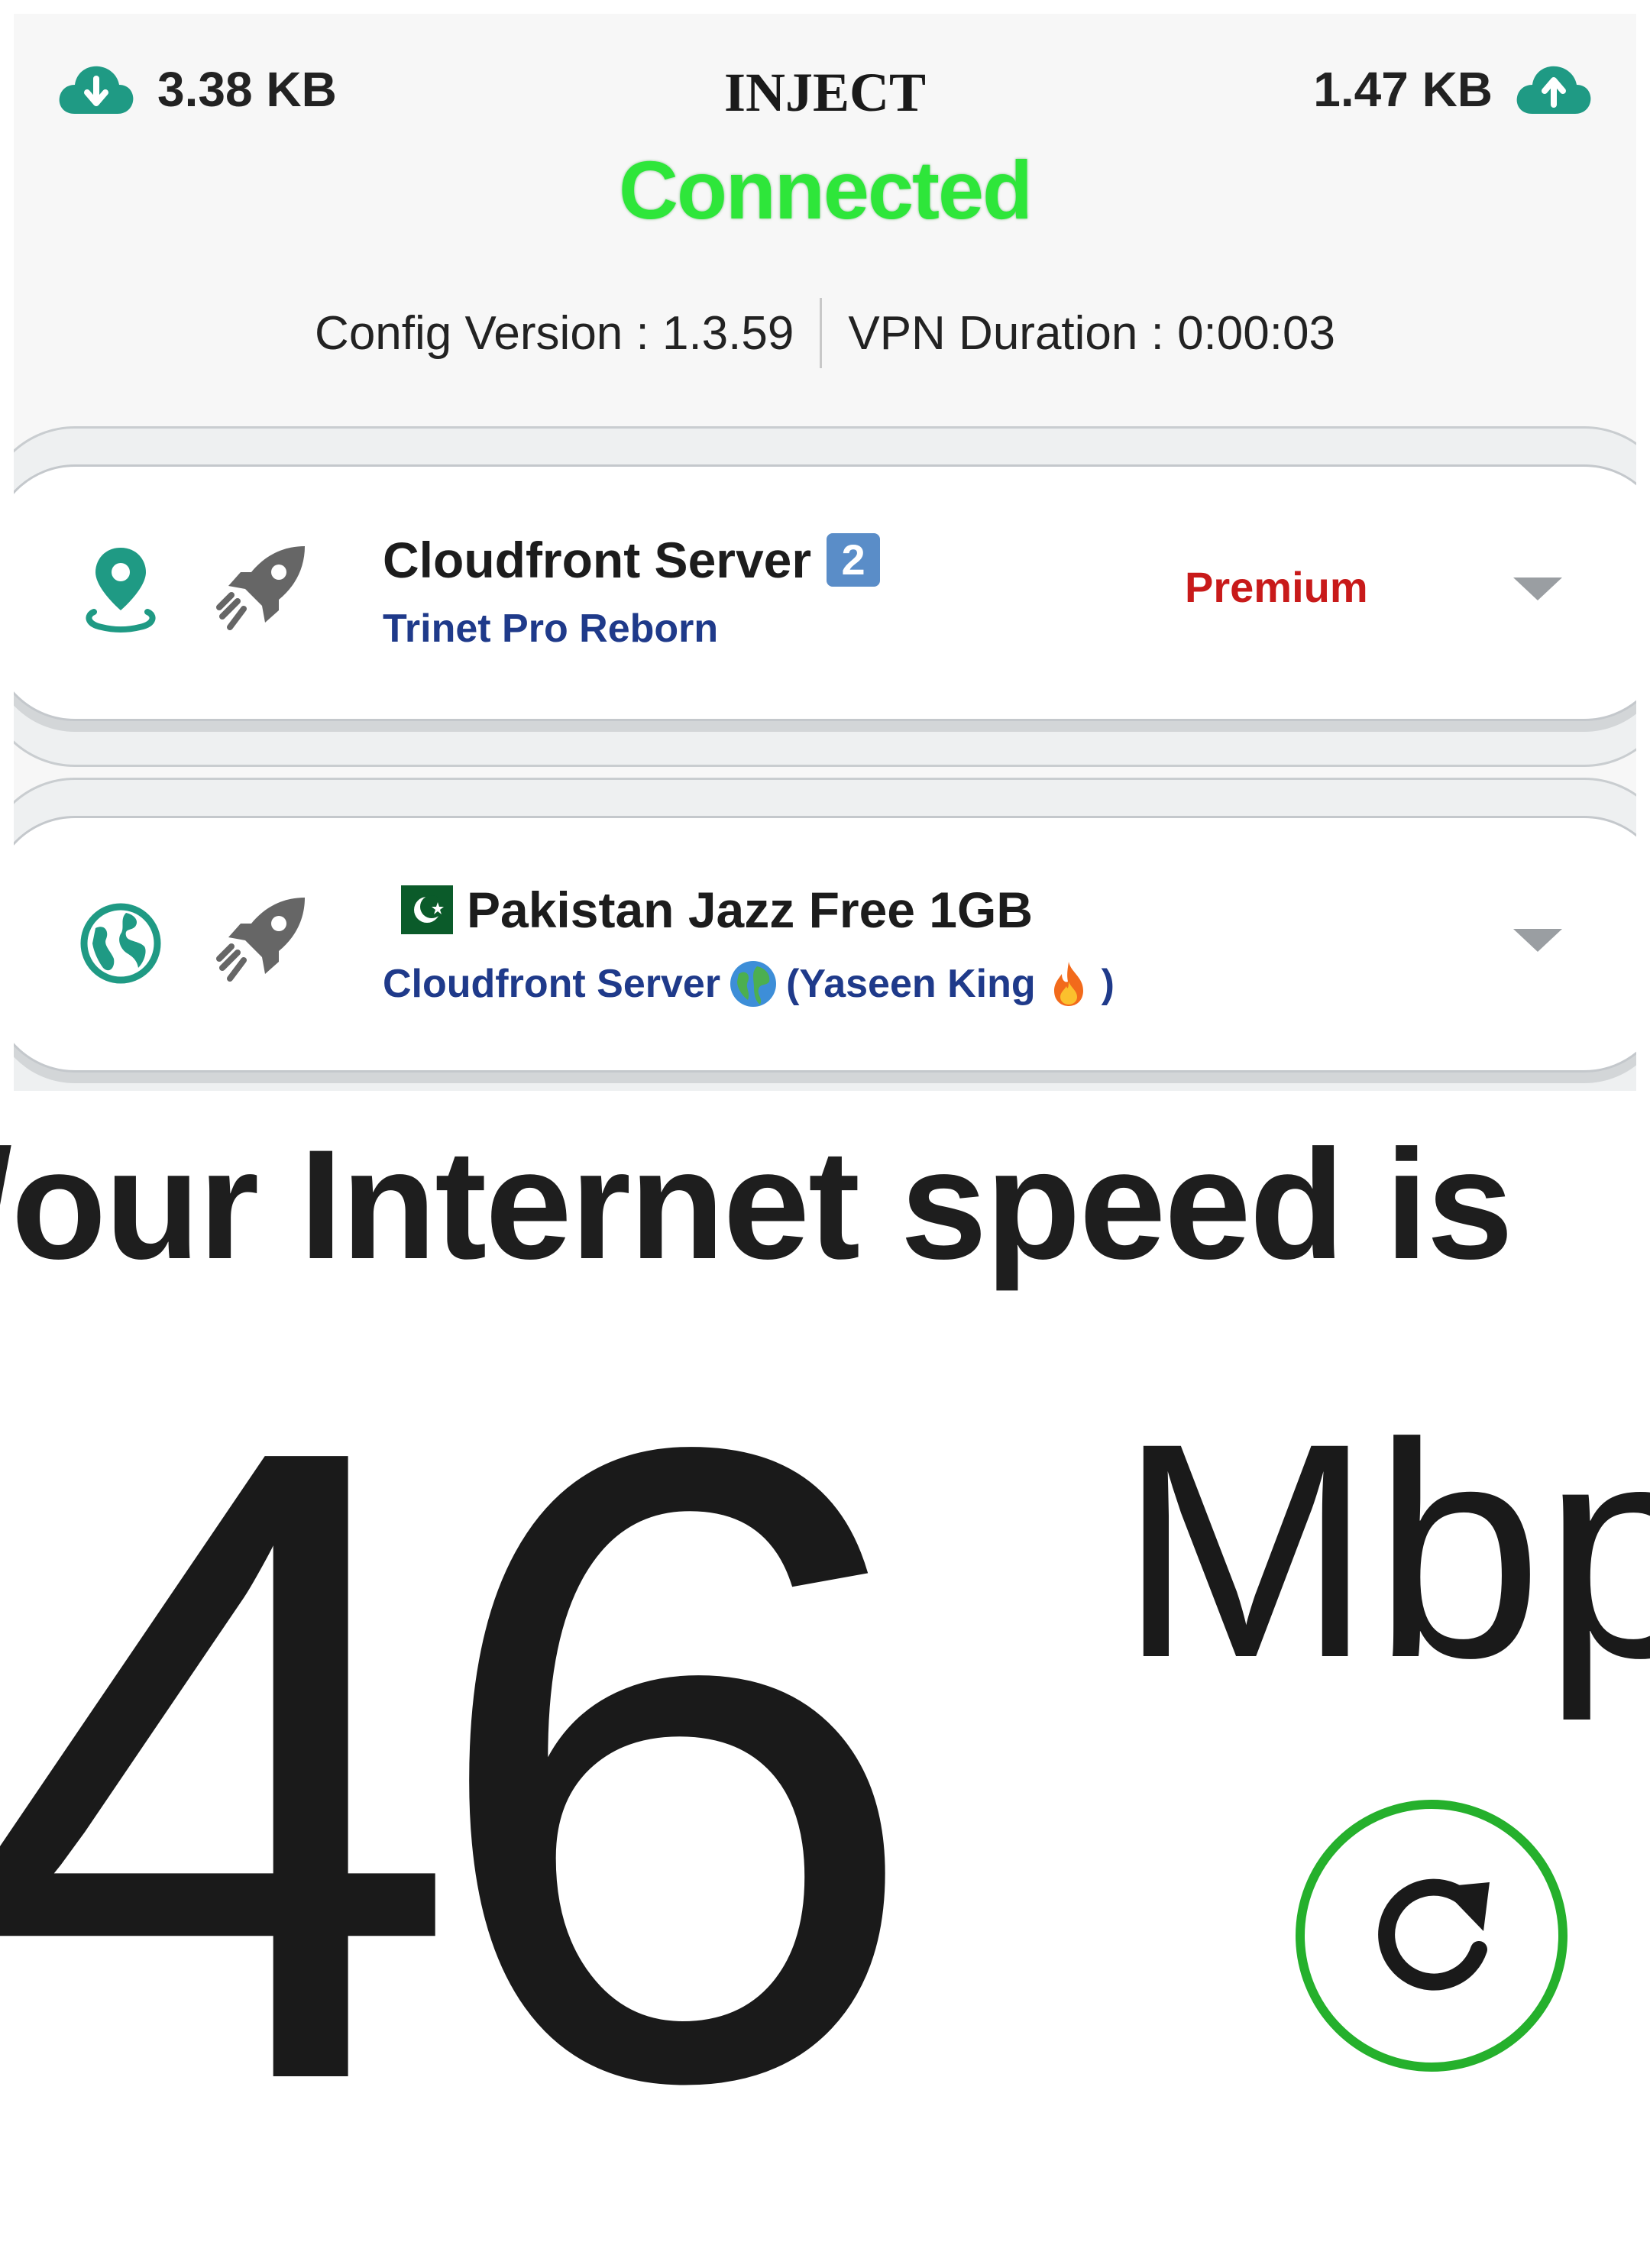 The image size is (1650, 2268). Describe the element at coordinates (554, 333) in the screenshot. I see `config-version: Config Version : 1.3.59` at that location.